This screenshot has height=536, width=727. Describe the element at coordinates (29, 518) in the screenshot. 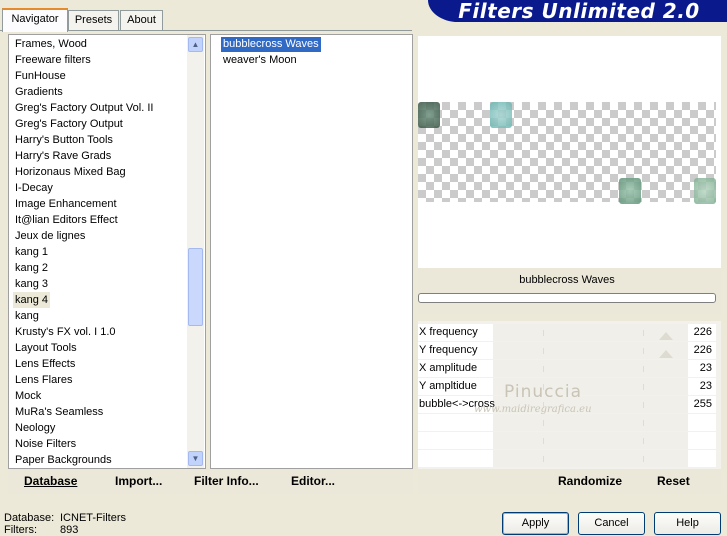

I see `database-label: Database:` at that location.